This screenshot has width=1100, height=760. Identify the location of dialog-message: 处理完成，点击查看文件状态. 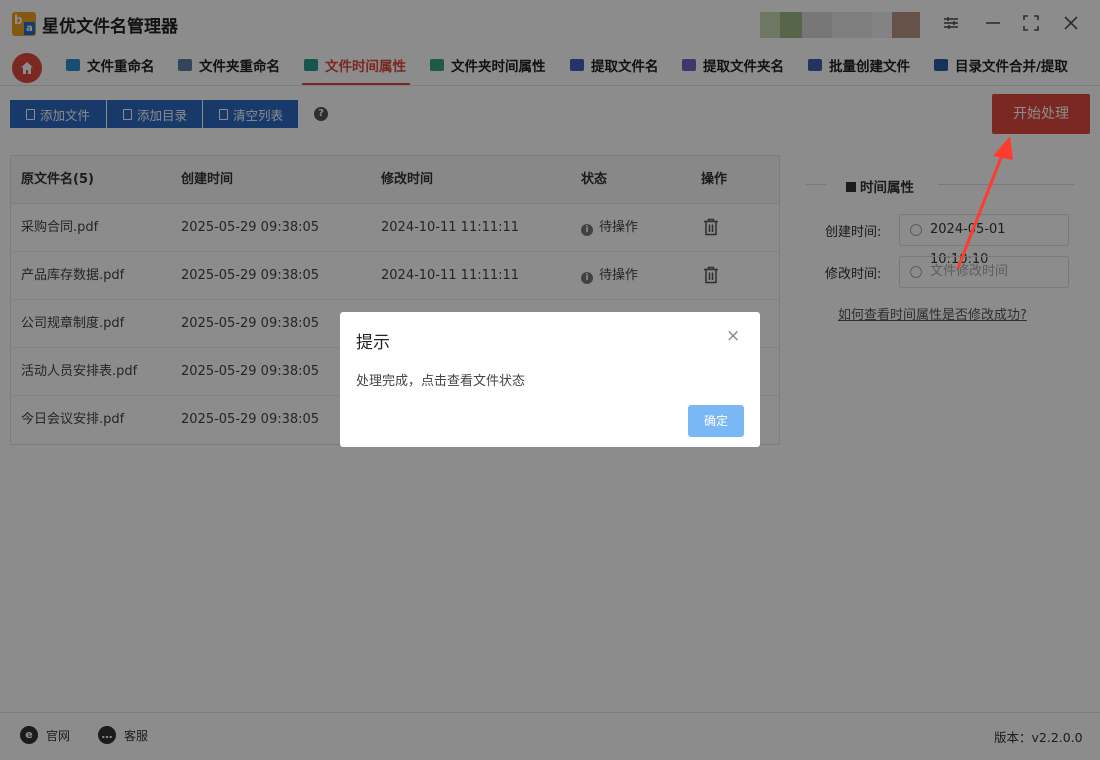
(441, 381).